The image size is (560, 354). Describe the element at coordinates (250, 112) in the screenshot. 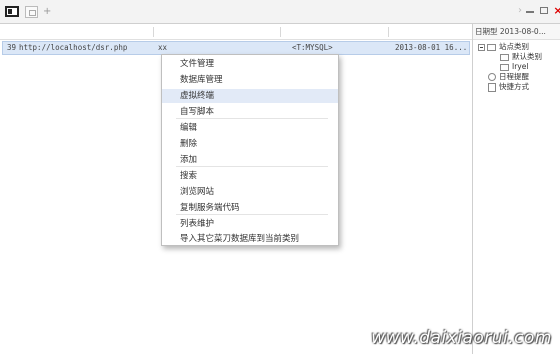

I see `menu-item-custom-script: 自写脚本` at that location.